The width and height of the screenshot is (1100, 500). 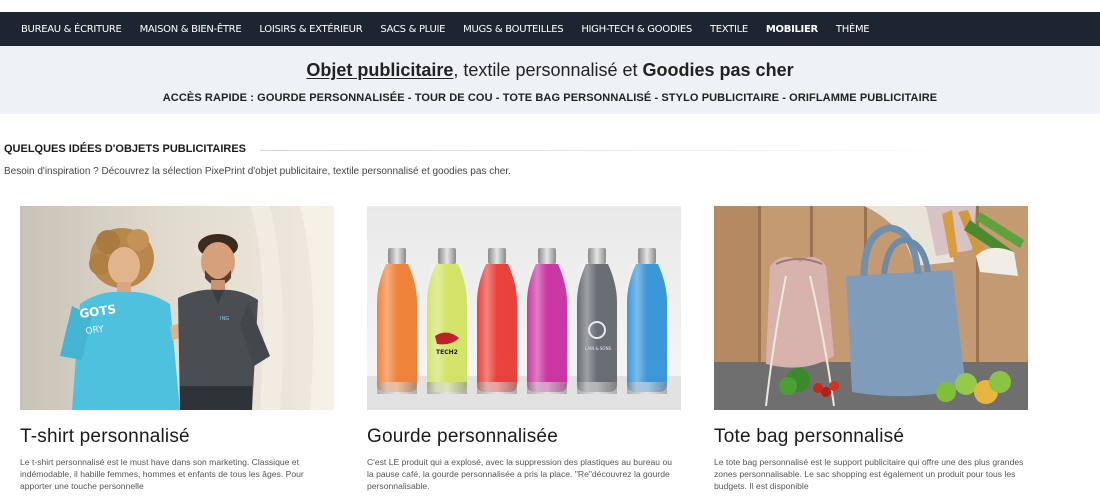 I want to click on title-middle-text: , textile personnalisé et, so click(x=548, y=70).